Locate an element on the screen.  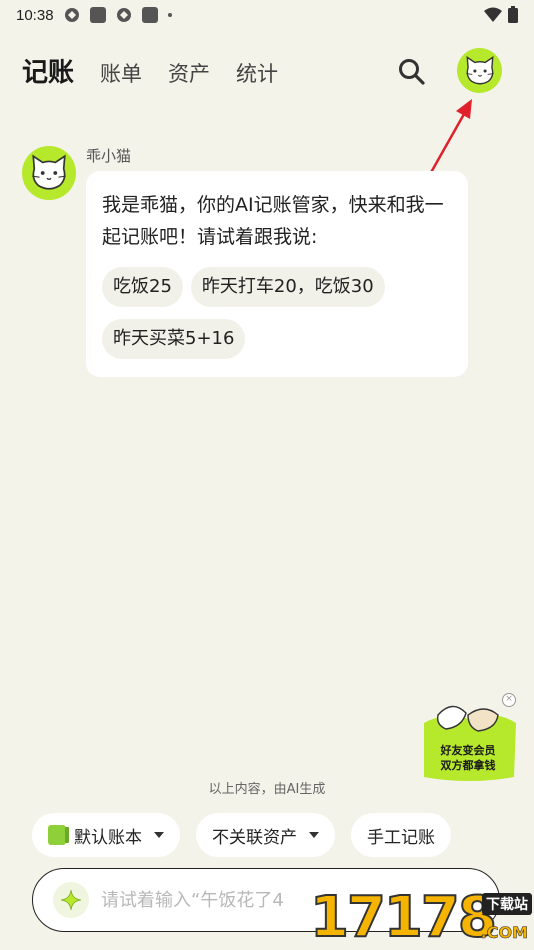
wifi-icon is located at coordinates (493, 14).